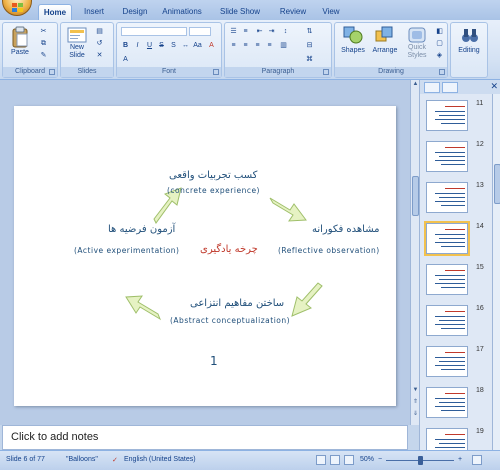 The image size is (500, 470). I want to click on tab-animations: Animations, so click(182, 12).